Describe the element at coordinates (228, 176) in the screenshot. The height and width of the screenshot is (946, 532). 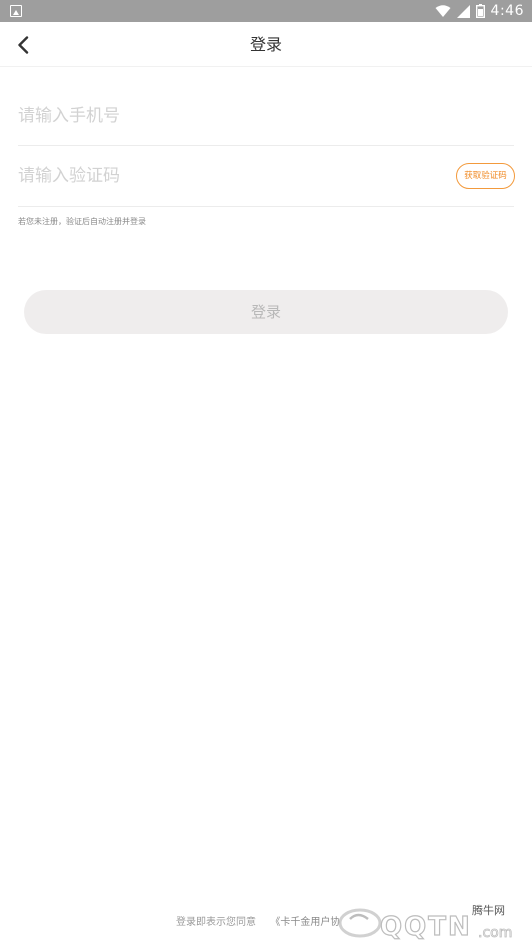
I see `verification-code-input` at that location.